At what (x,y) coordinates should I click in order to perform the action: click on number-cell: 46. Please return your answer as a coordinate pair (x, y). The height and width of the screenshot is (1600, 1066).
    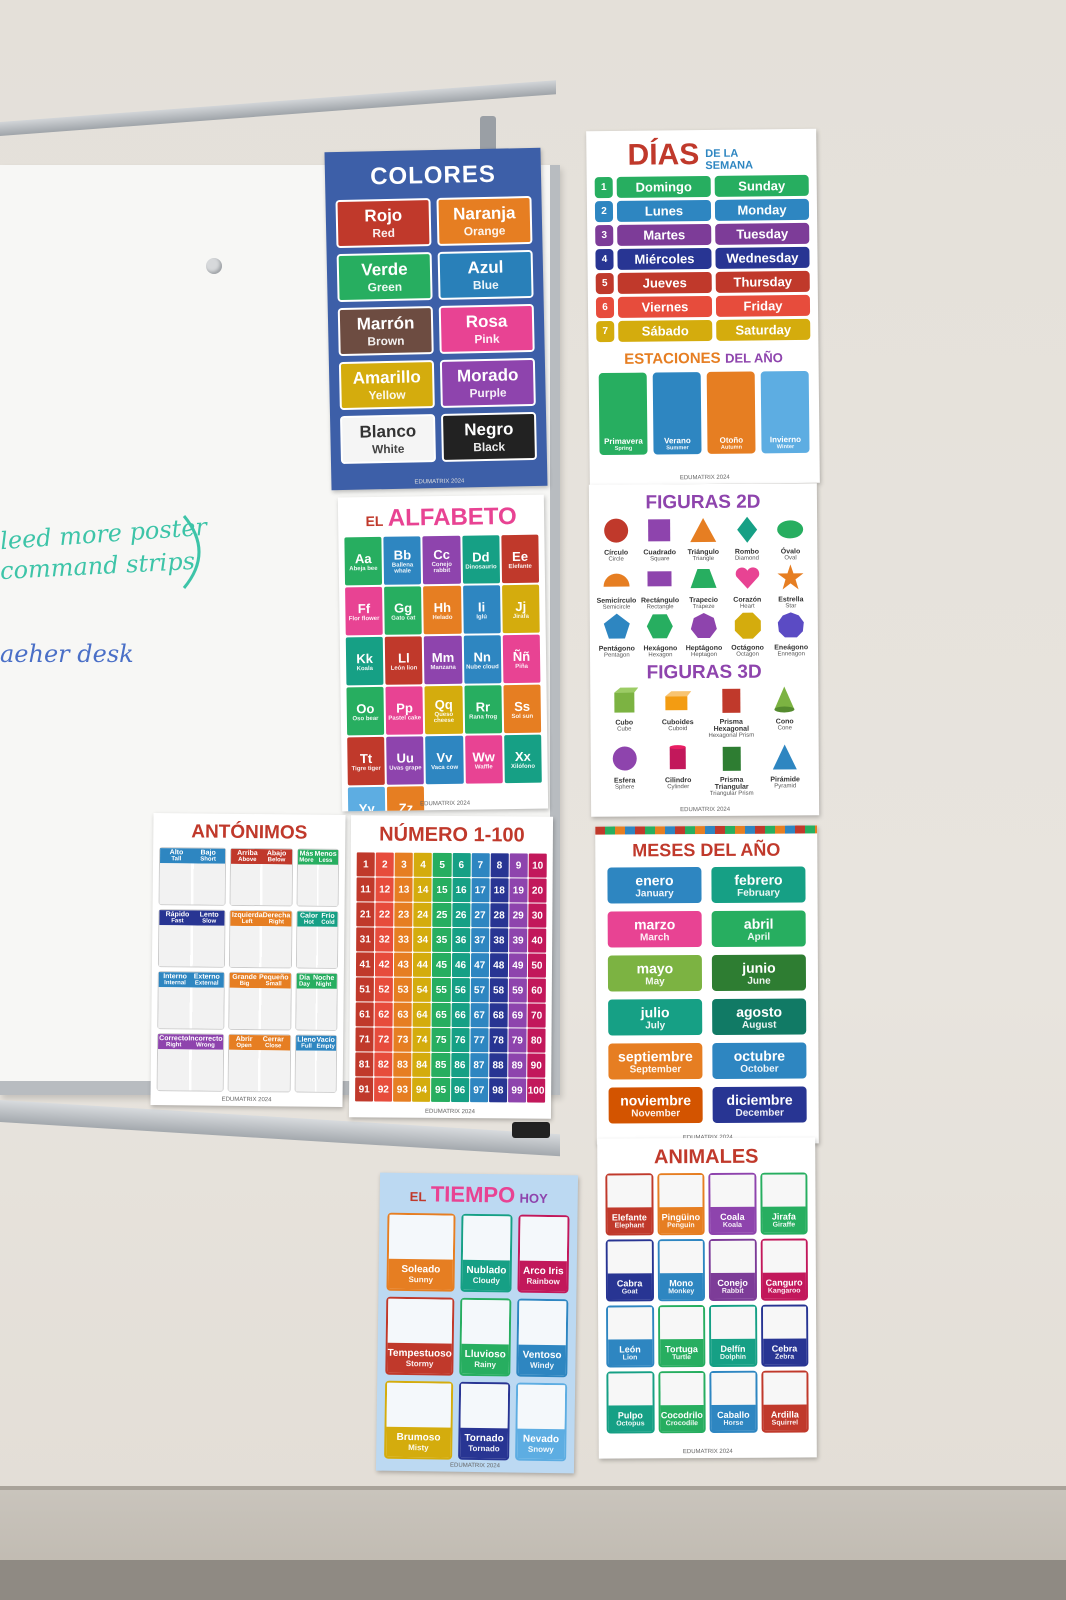
    Looking at the image, I should click on (460, 965).